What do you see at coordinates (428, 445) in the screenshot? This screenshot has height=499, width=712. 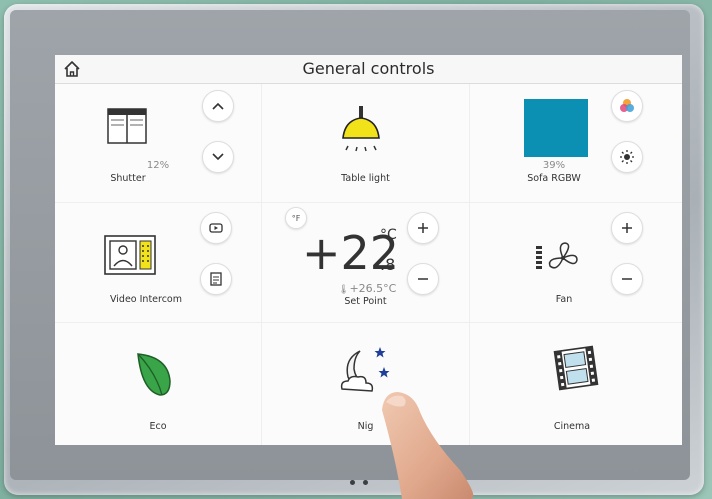 I see `finger-photo` at bounding box center [428, 445].